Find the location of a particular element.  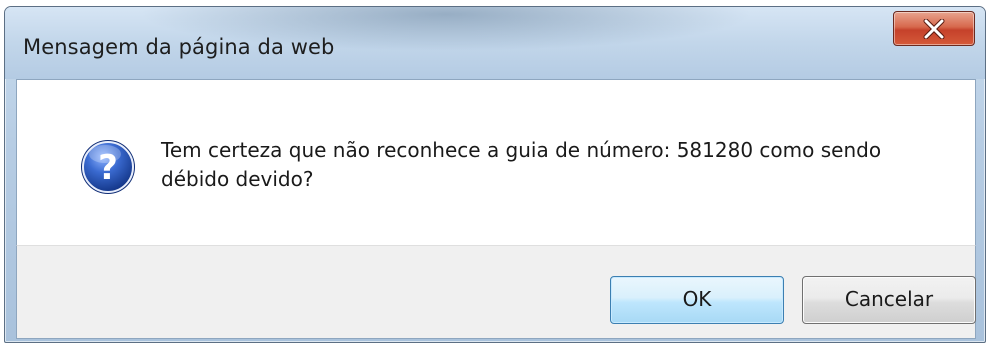

question-icon: ? is located at coordinates (108, 167).